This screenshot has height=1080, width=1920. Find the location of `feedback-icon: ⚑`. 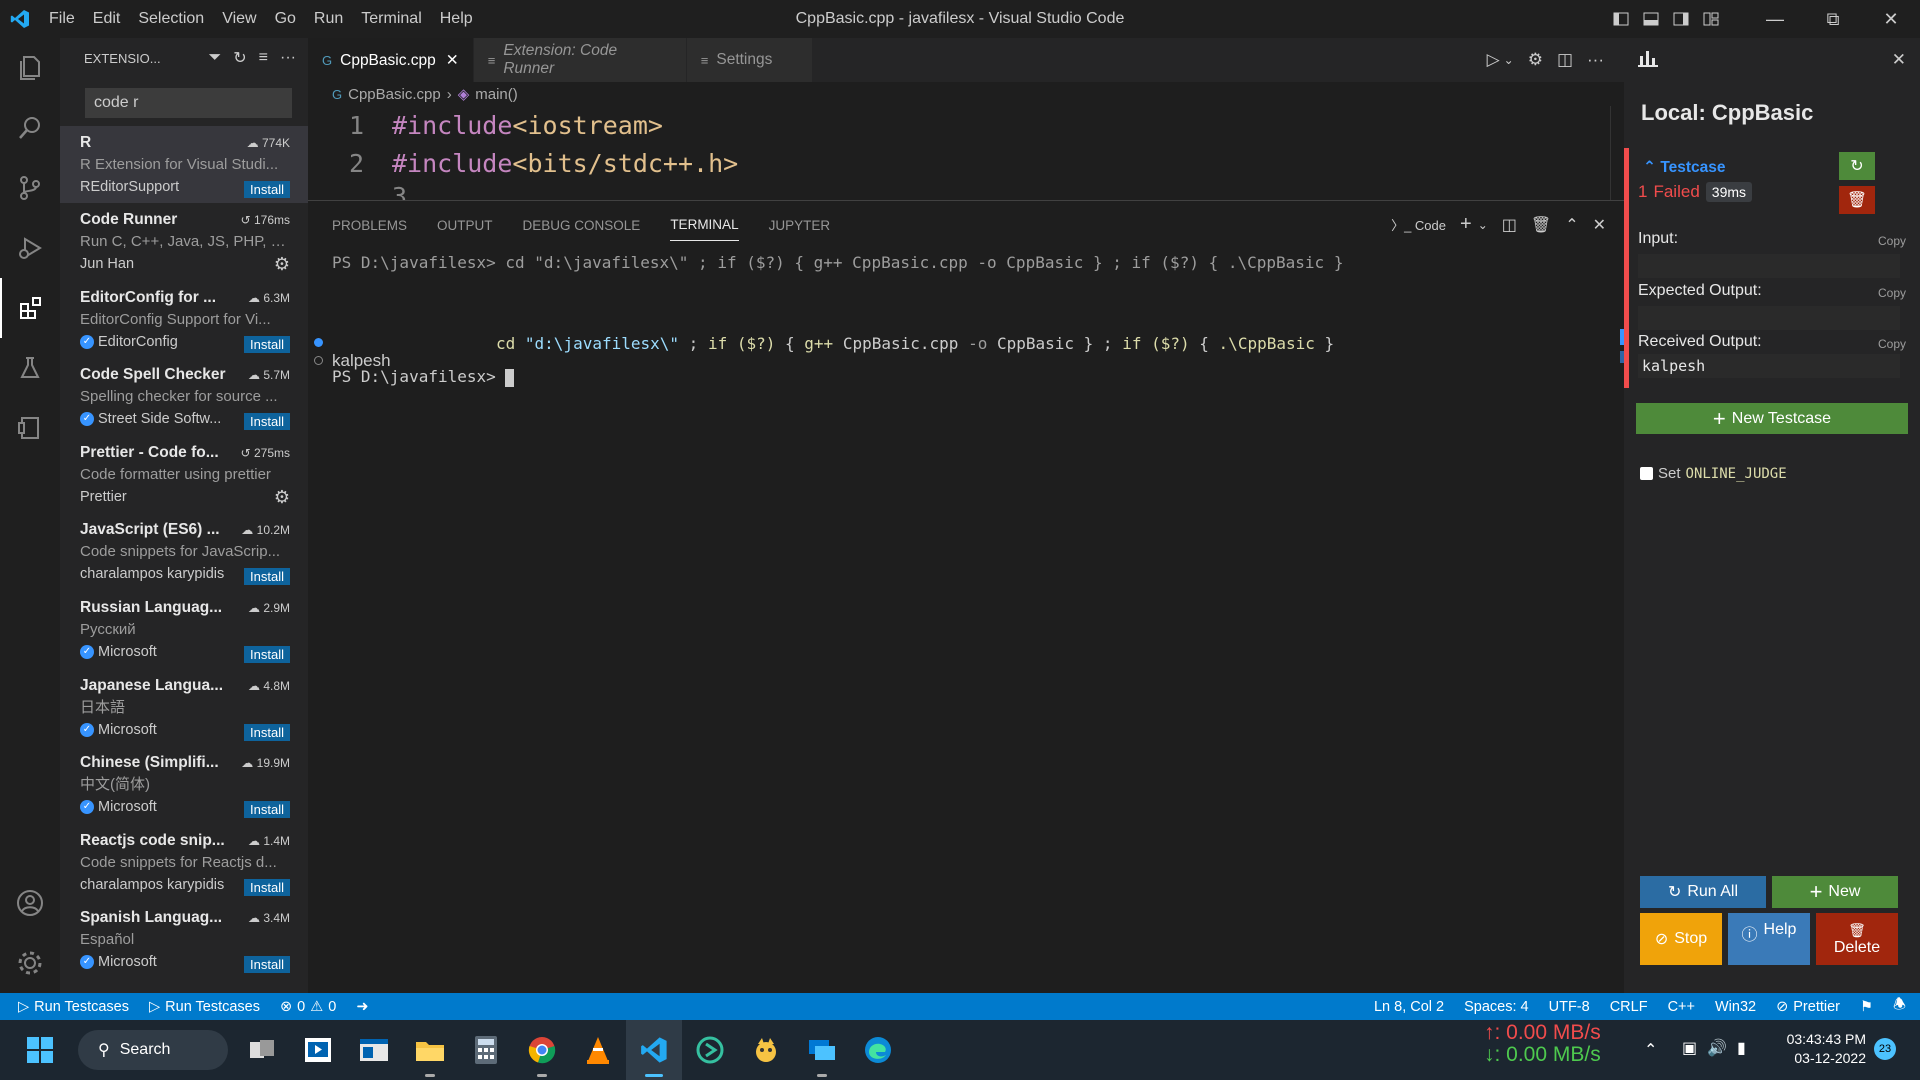

feedback-icon: ⚑ is located at coordinates (1866, 1007).